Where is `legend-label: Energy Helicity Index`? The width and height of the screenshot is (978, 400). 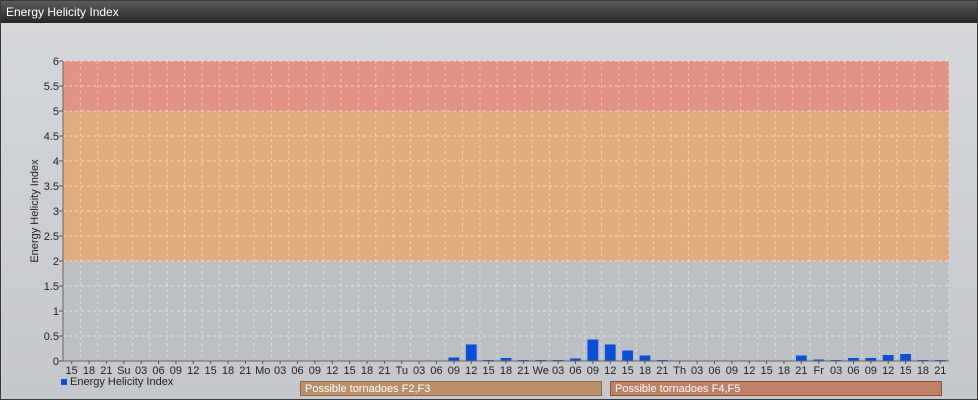
legend-label: Energy Helicity Index is located at coordinates (122, 382).